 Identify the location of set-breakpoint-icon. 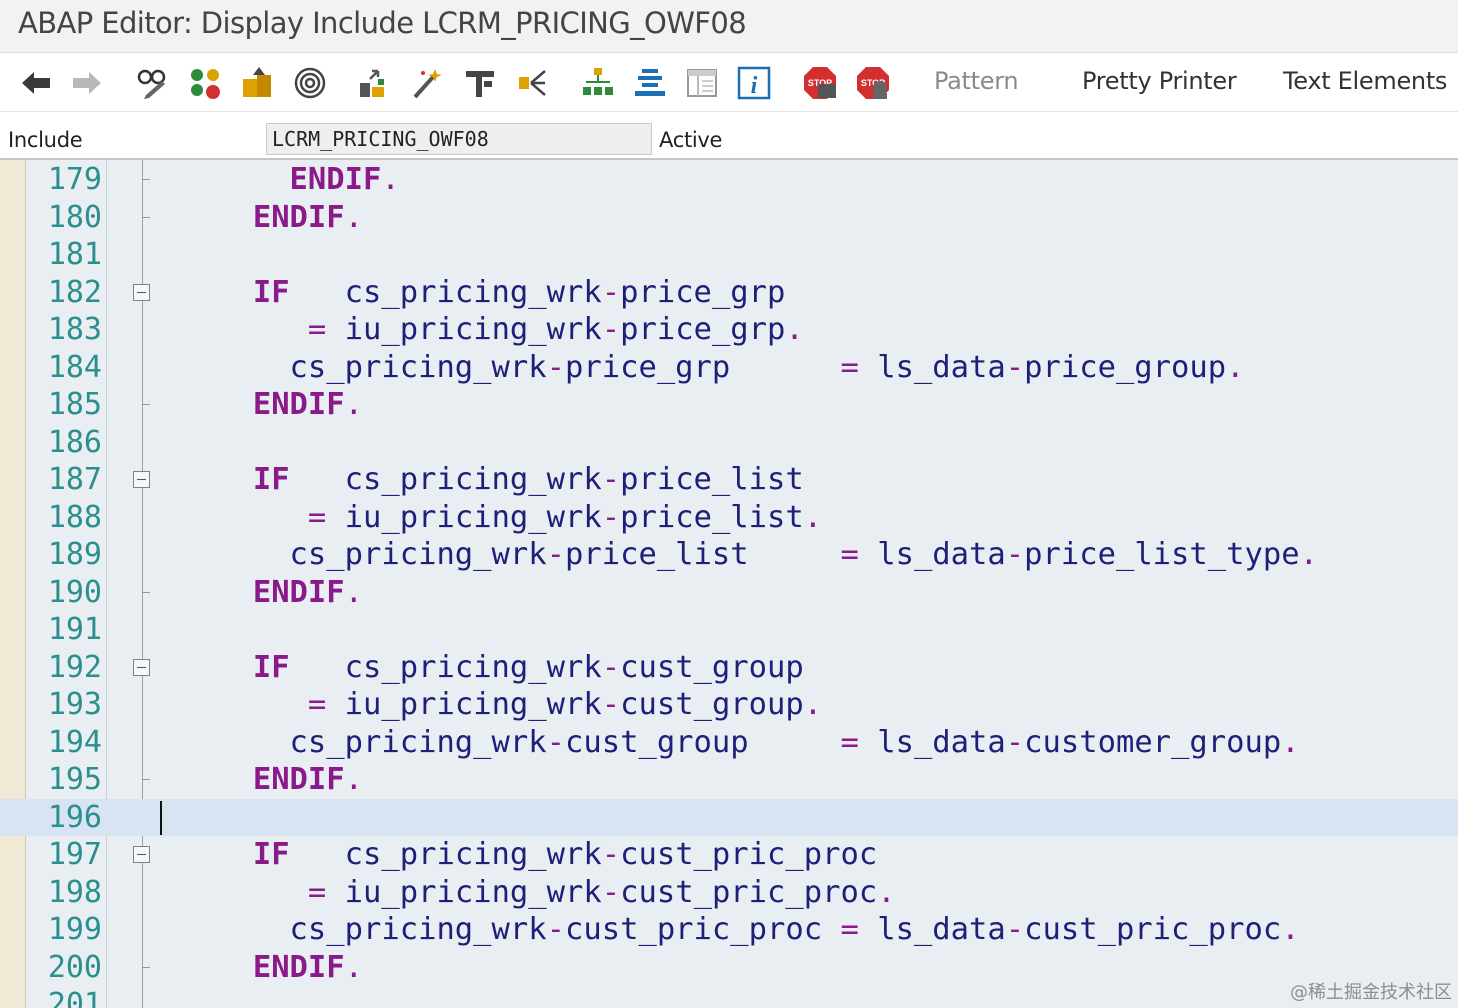
(480, 83).